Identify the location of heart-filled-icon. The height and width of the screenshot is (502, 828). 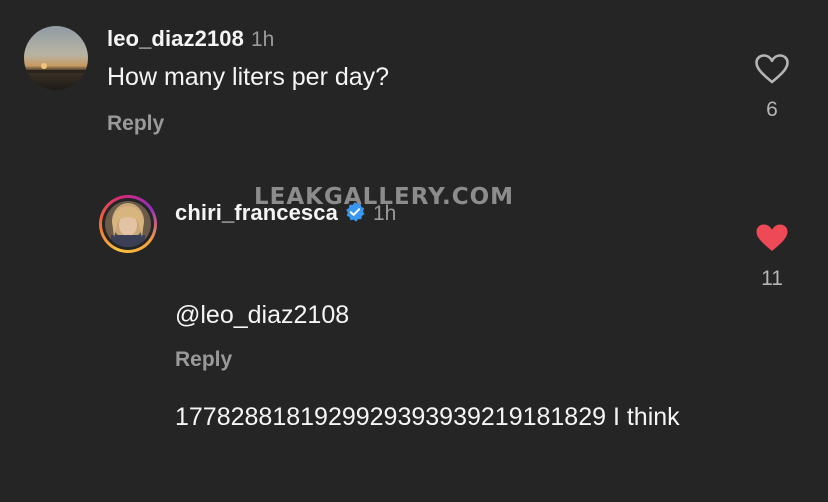
(772, 238).